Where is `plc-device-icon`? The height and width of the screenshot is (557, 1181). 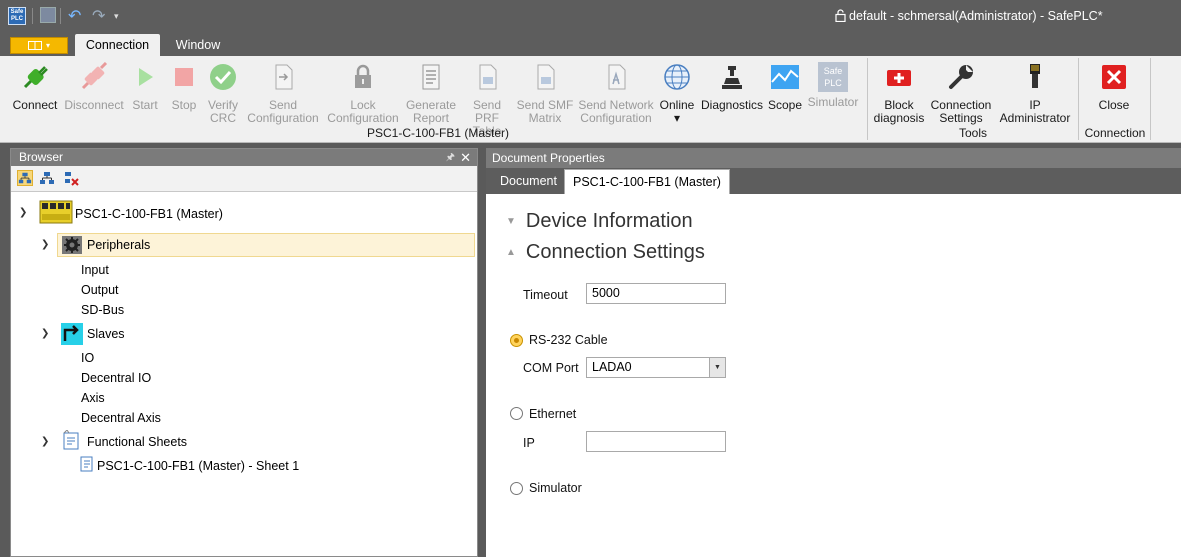 plc-device-icon is located at coordinates (56, 212).